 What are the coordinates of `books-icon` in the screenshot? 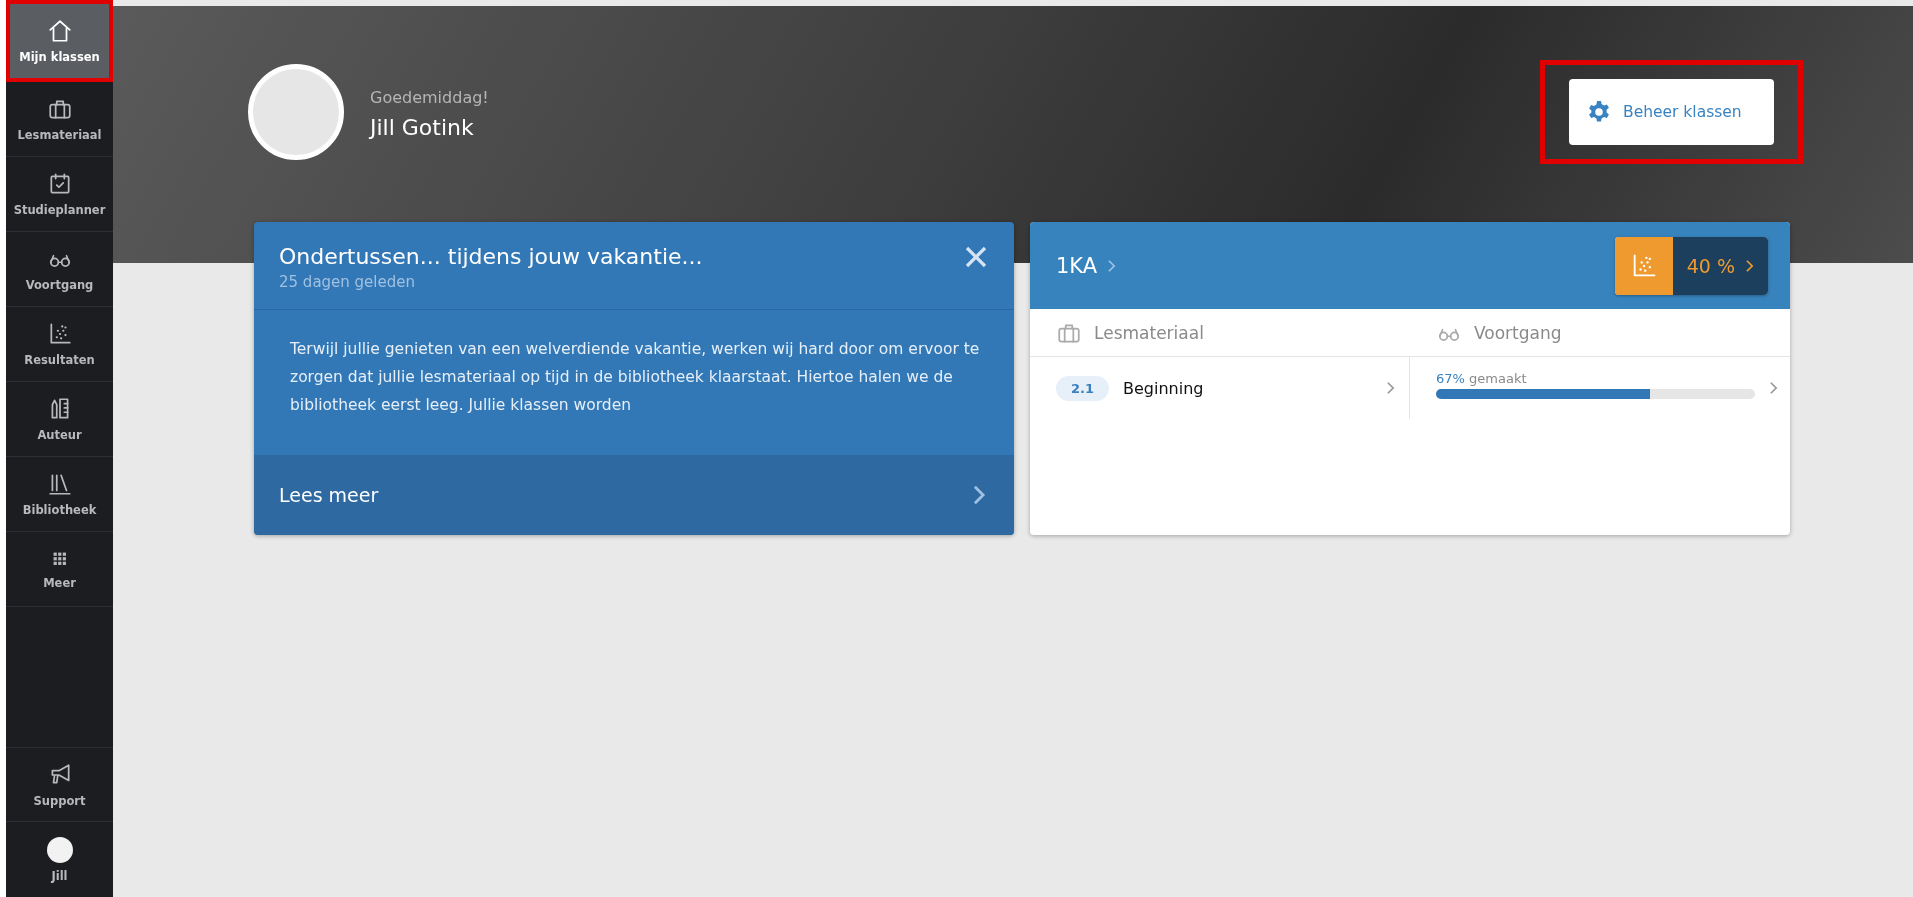 It's located at (59, 484).